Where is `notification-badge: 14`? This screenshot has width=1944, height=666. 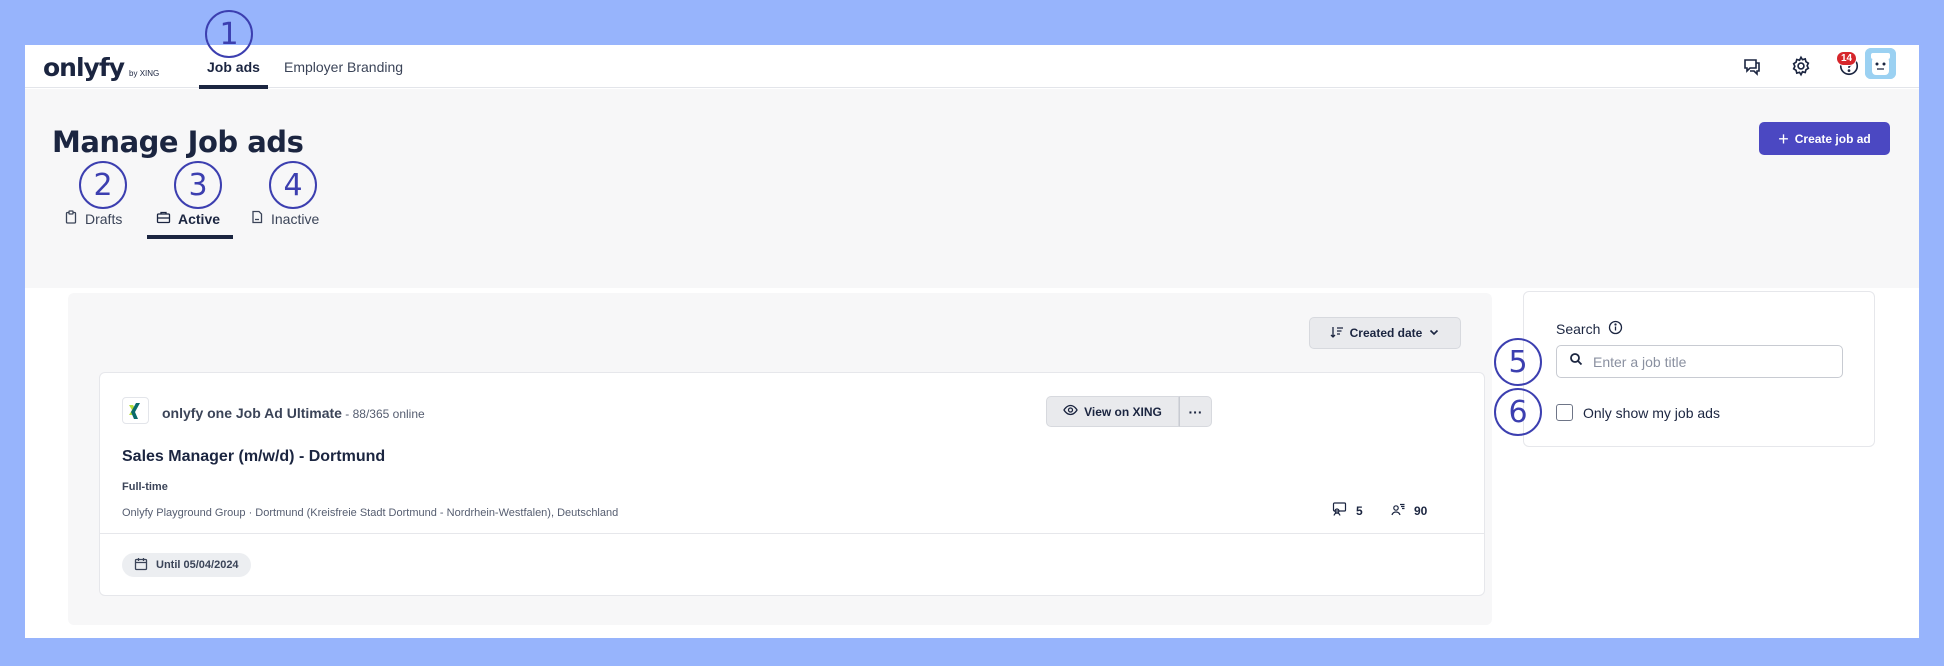
notification-badge: 14 is located at coordinates (1847, 58).